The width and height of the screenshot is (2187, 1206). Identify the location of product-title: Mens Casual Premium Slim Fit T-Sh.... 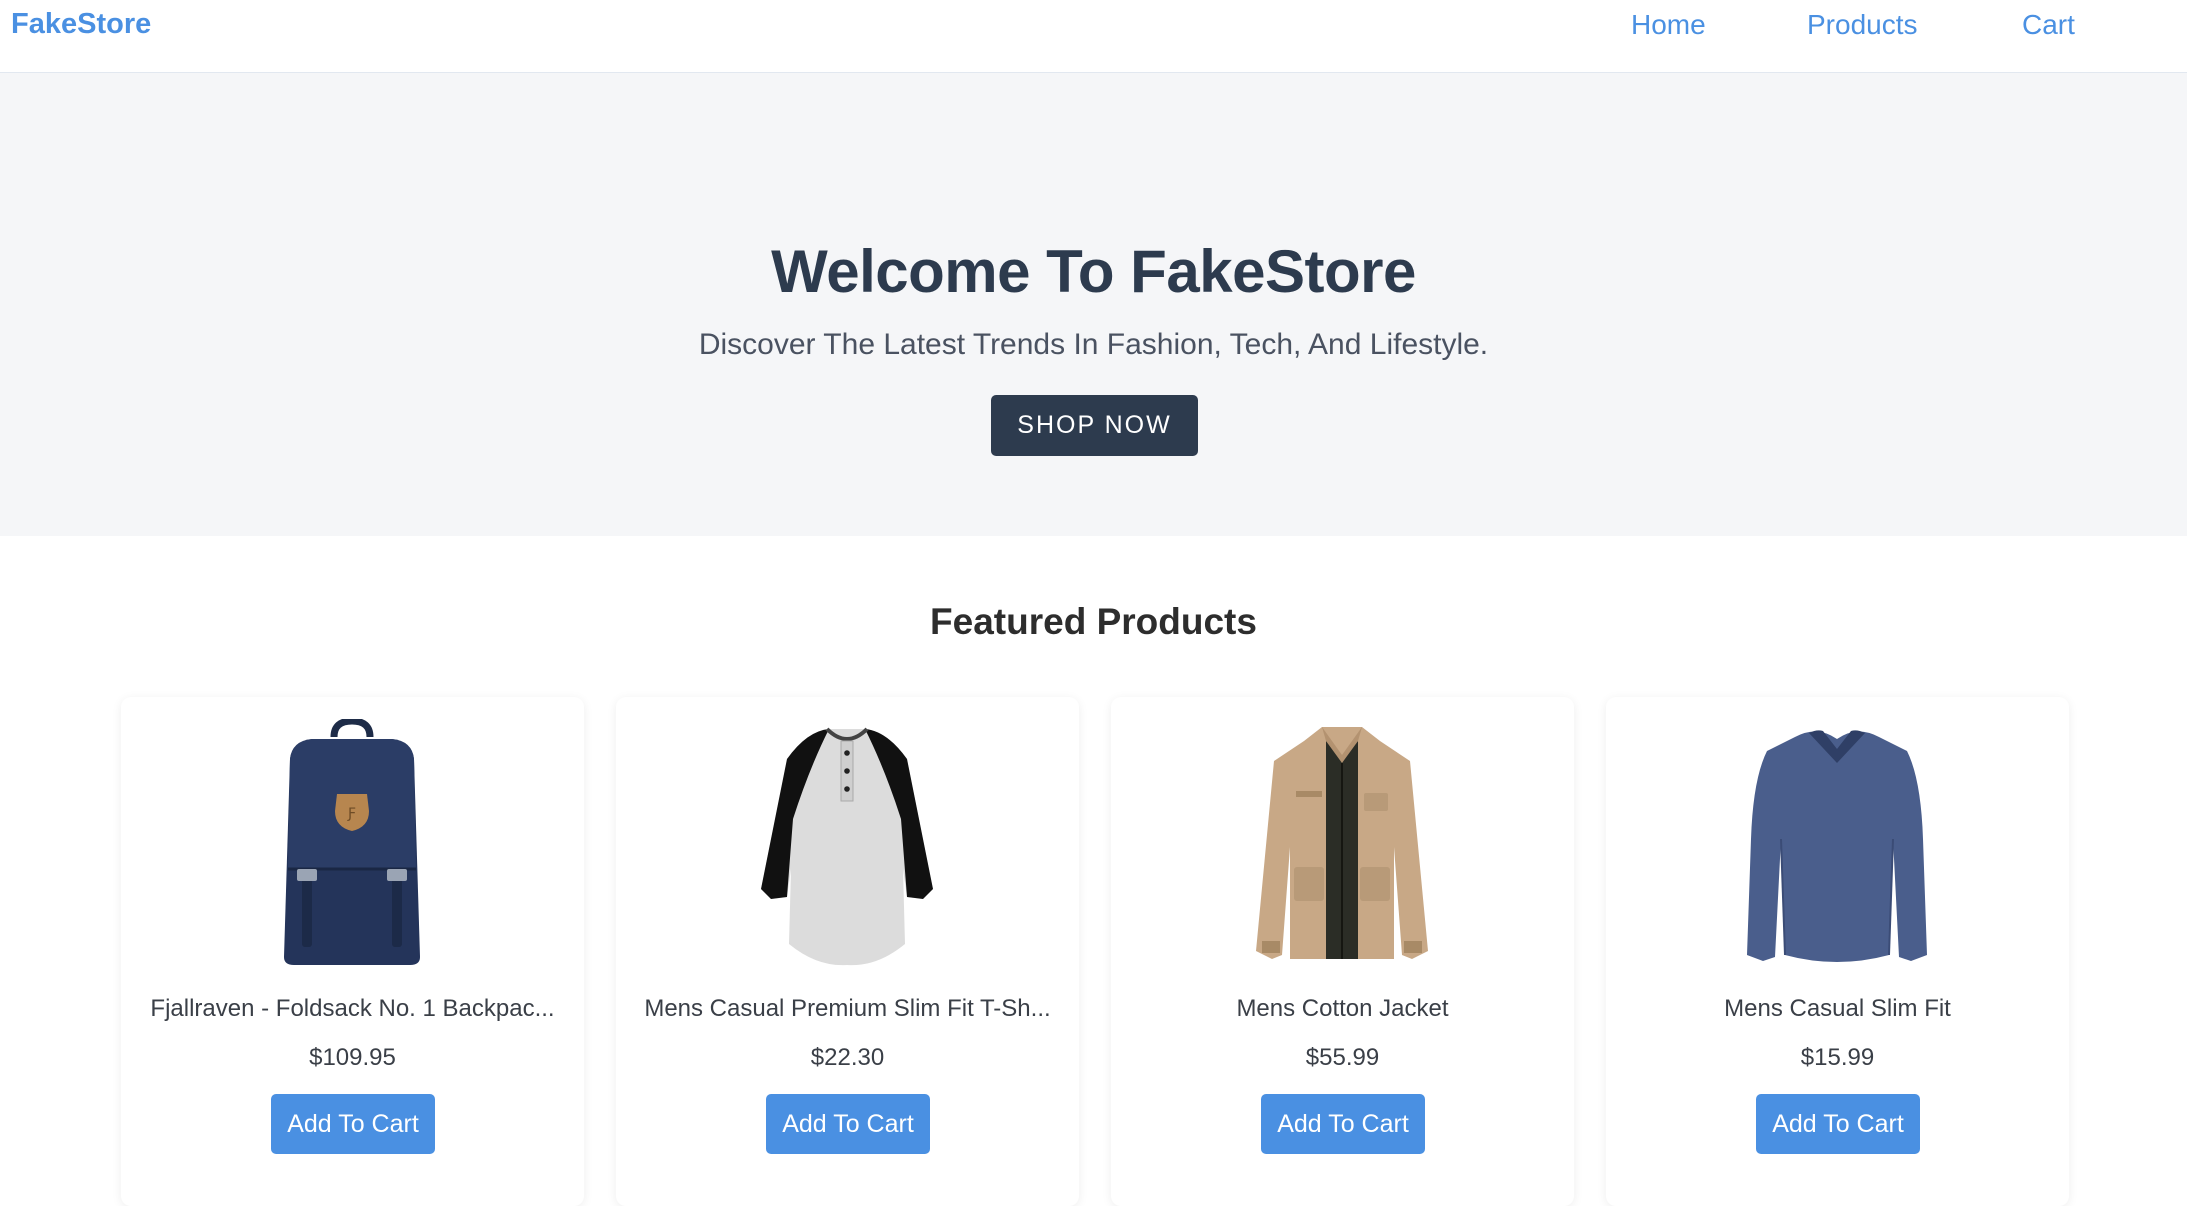
(847, 1009).